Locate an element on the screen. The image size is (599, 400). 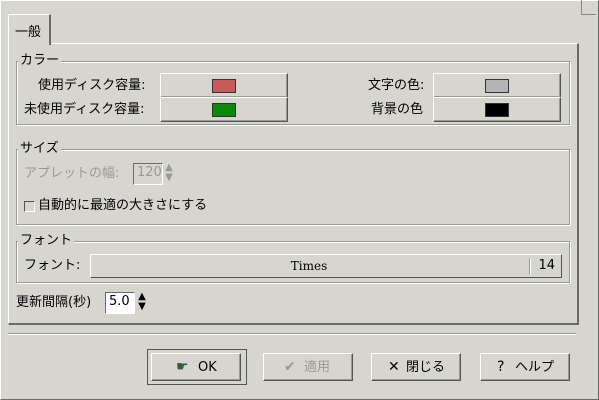
ok-button: ☛ OK is located at coordinates (196, 367).